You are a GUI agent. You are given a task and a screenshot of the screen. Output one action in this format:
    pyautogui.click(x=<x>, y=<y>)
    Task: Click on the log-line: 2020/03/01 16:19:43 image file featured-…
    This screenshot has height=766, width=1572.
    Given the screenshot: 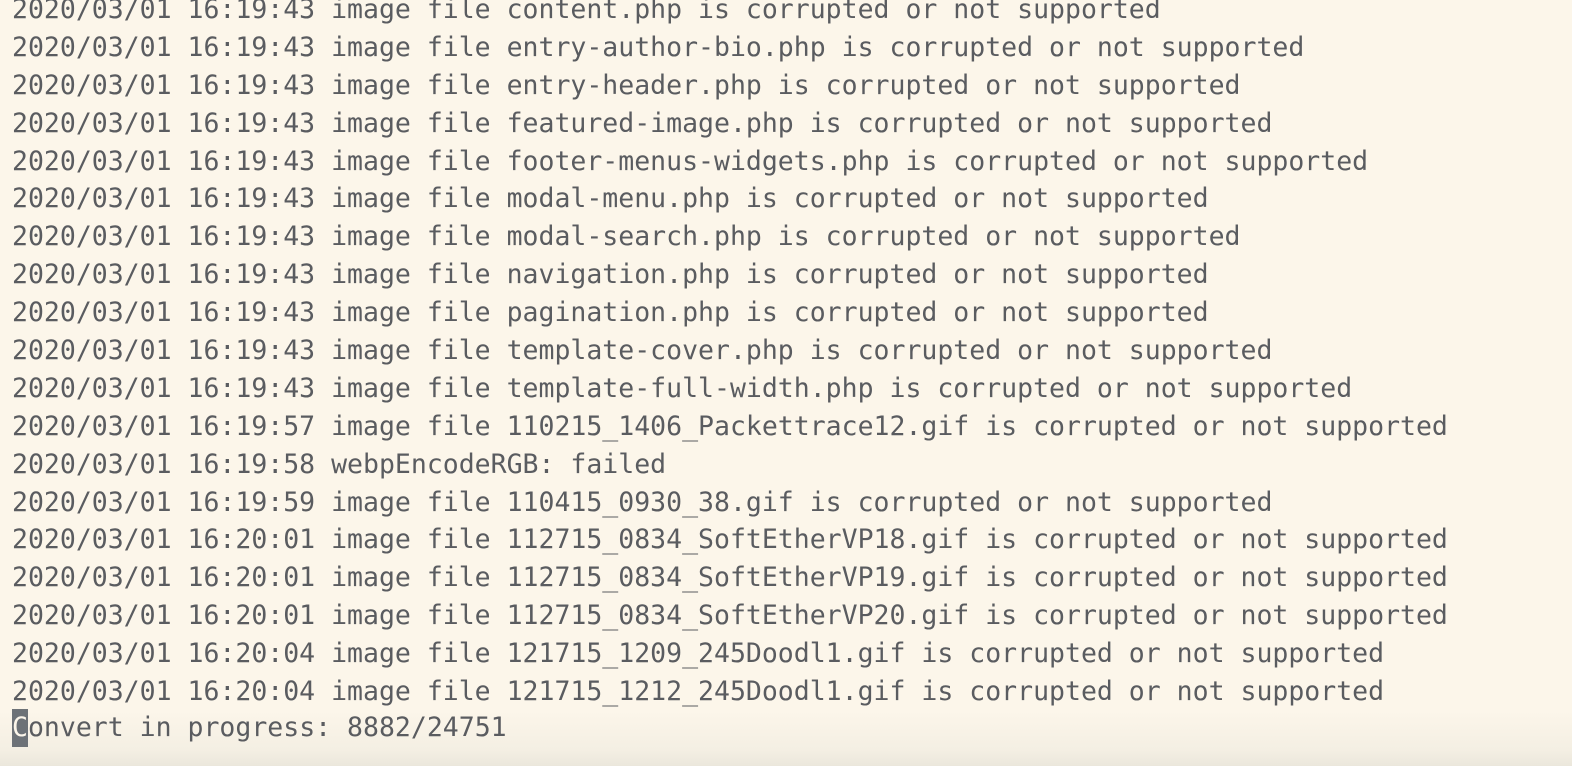 What is the action you would take?
    pyautogui.click(x=642, y=123)
    